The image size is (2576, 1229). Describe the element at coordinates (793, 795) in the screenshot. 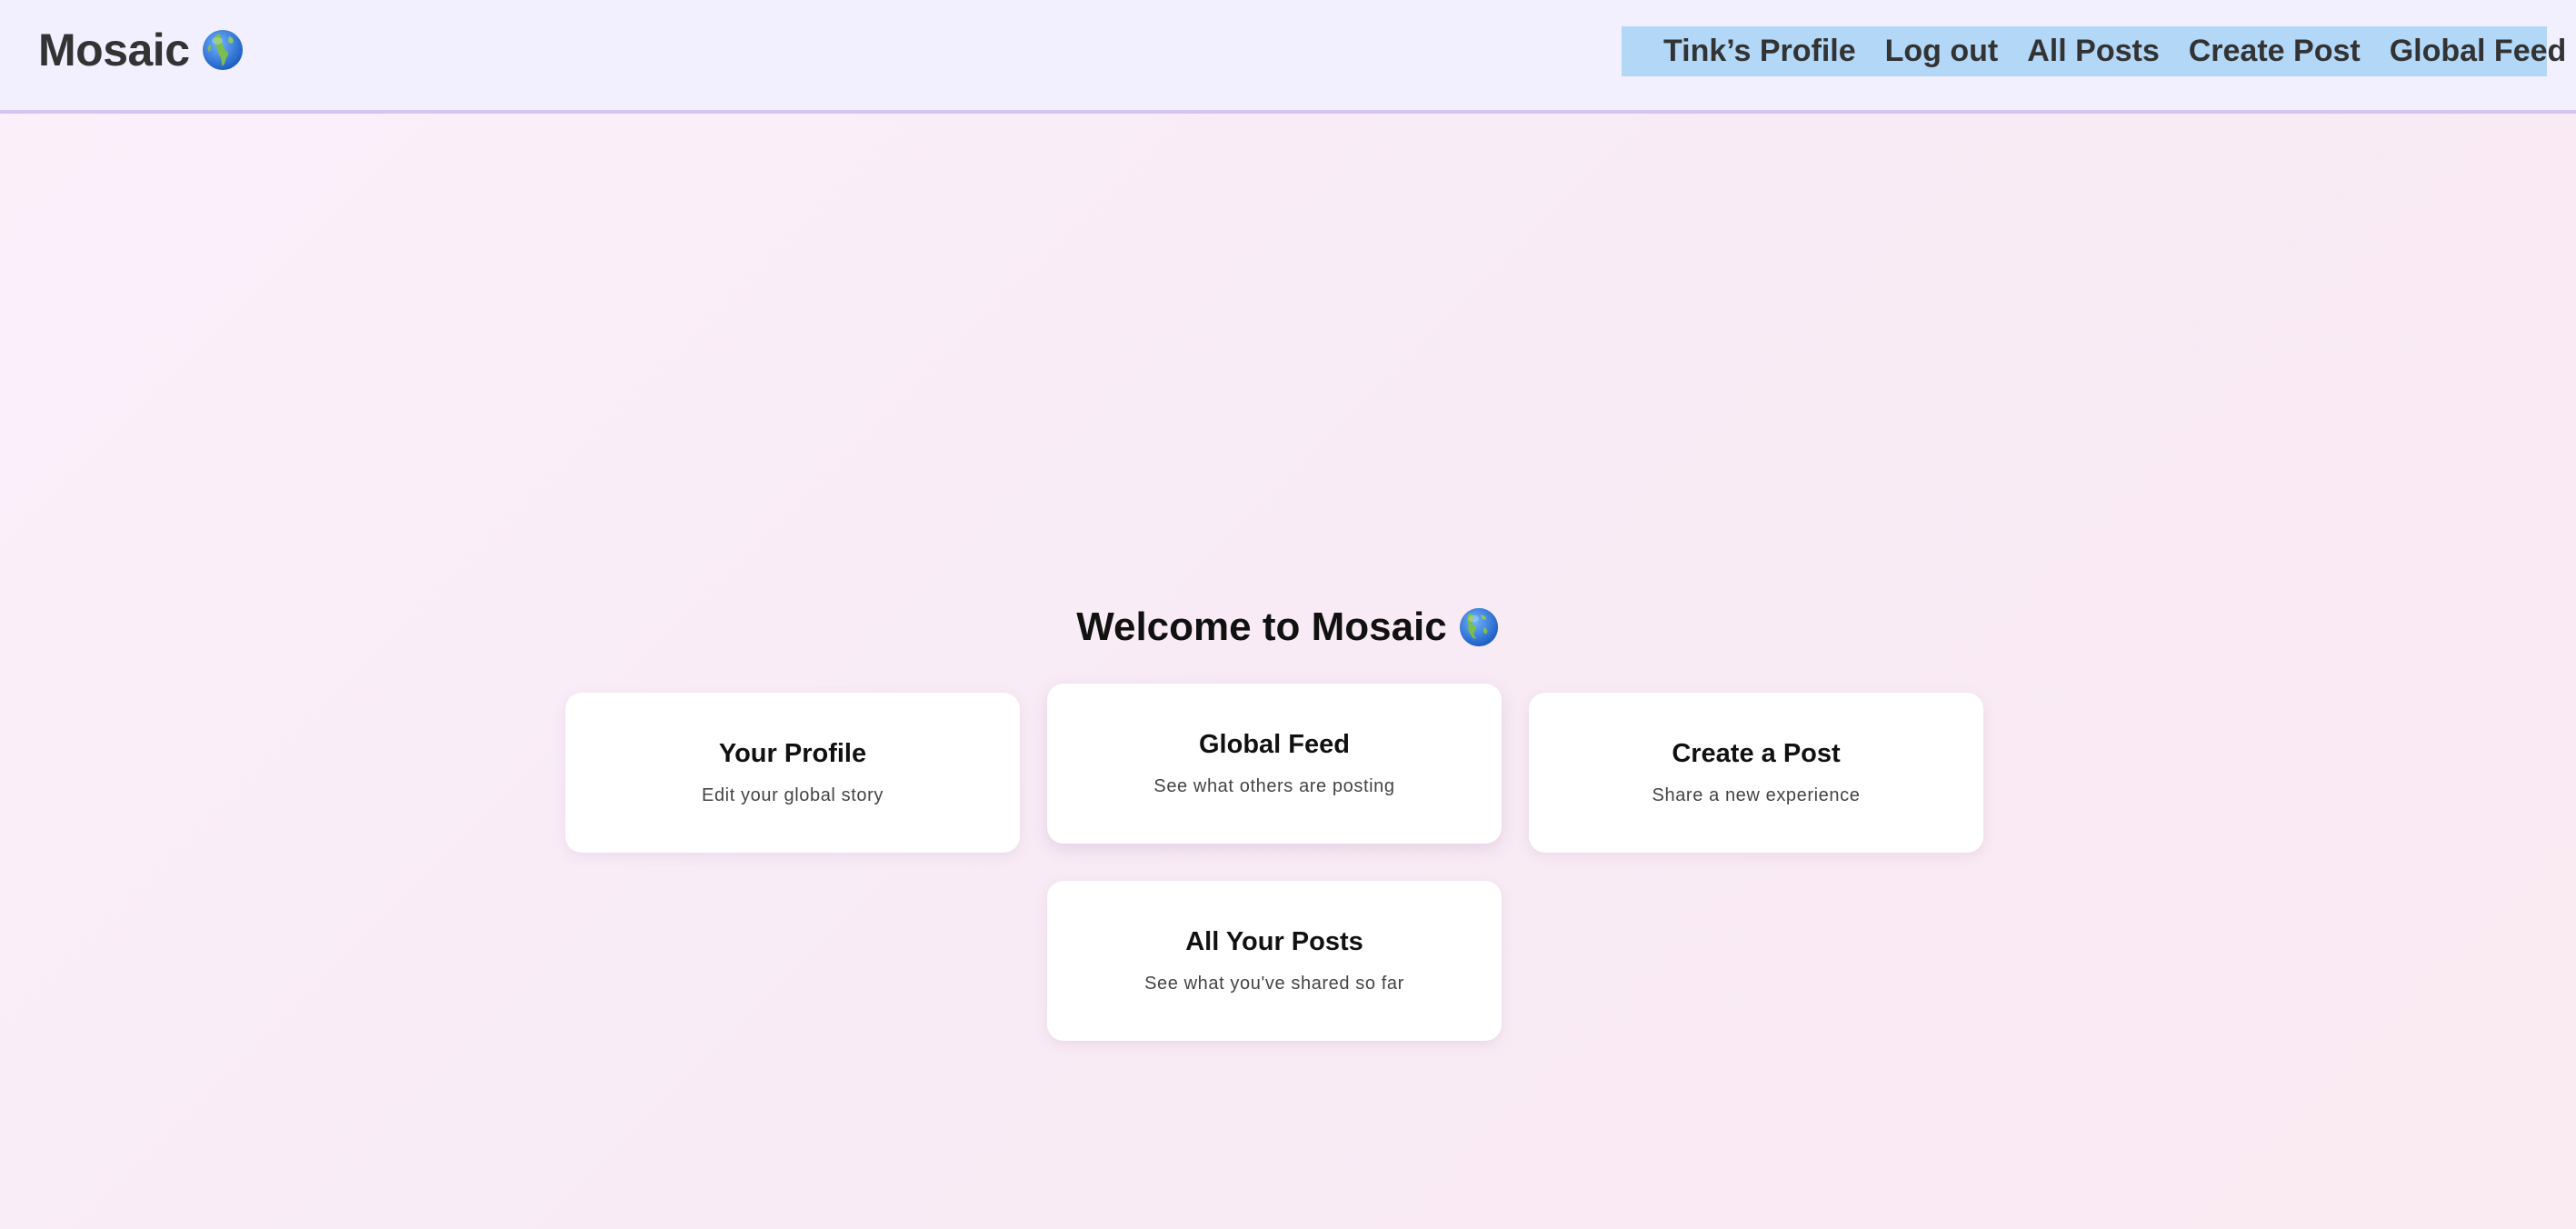

I see `card-description: Edit your global story` at that location.